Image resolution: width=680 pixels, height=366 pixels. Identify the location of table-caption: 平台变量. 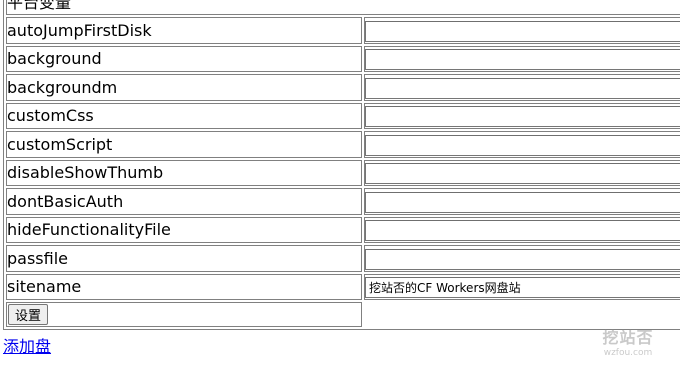
(343, 7).